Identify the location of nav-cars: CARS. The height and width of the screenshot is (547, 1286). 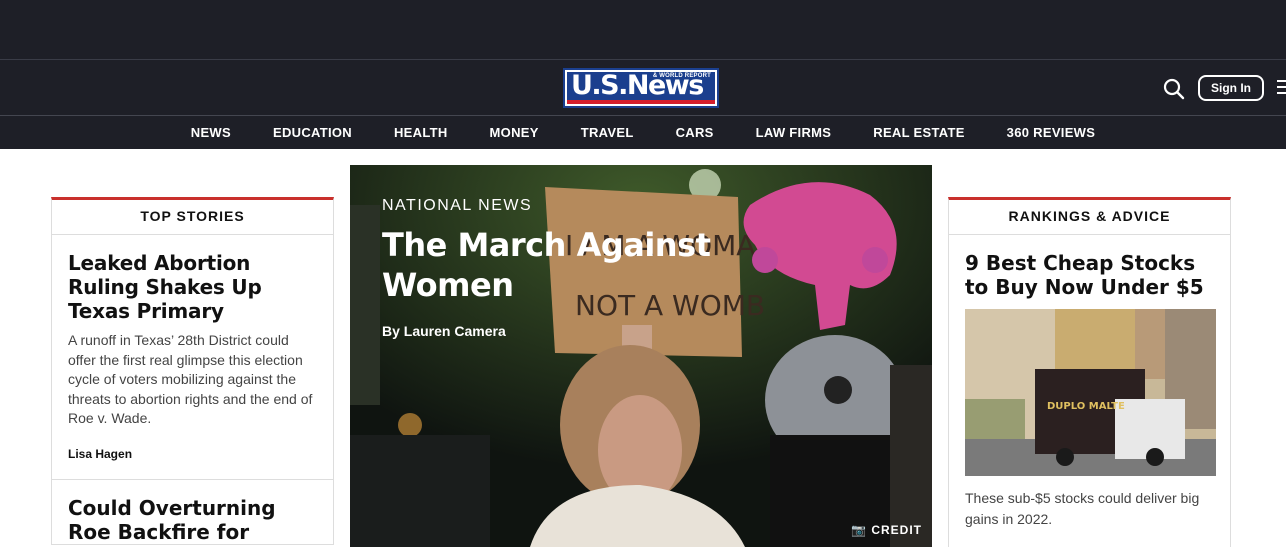
(695, 132).